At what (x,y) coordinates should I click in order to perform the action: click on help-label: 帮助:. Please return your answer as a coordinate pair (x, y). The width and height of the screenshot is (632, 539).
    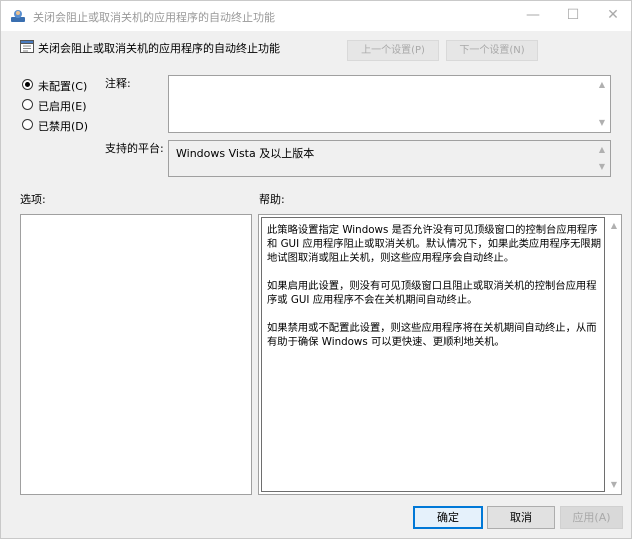
    Looking at the image, I should click on (272, 199).